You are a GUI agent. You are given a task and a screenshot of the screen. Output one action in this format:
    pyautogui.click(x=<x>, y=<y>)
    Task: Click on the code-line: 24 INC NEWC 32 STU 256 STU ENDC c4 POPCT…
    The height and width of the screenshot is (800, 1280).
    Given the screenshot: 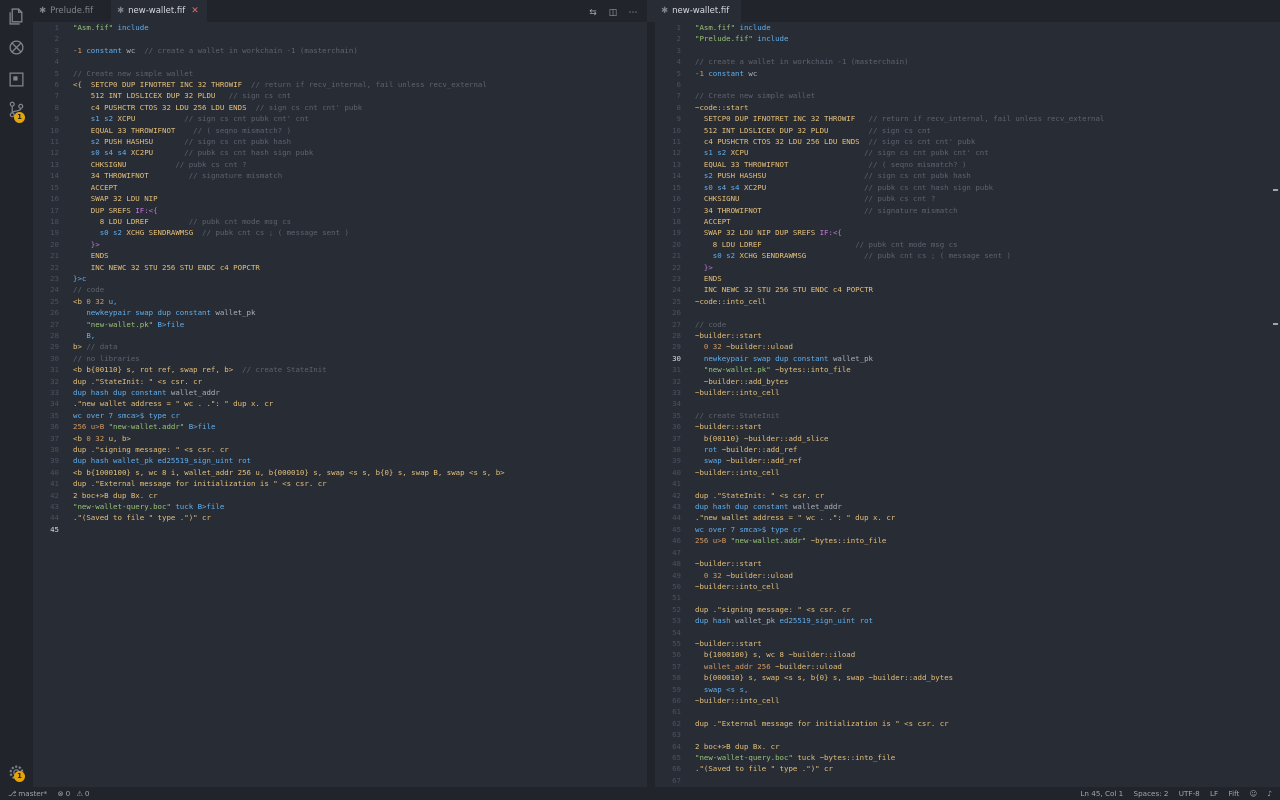 What is the action you would take?
    pyautogui.click(x=967, y=289)
    